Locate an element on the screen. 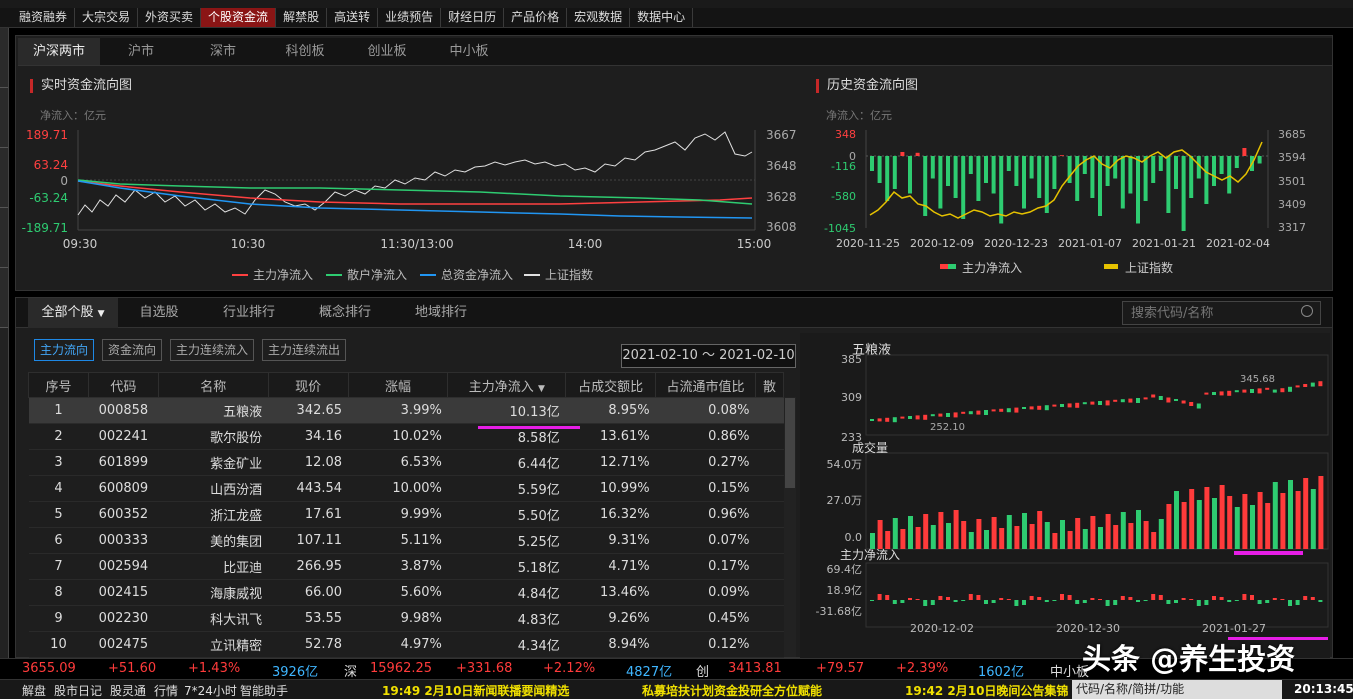  table-row: 5 600352 浙江龙盛 17.61 9.99% 5.50亿 16.32% 0.96% is located at coordinates (406, 514).